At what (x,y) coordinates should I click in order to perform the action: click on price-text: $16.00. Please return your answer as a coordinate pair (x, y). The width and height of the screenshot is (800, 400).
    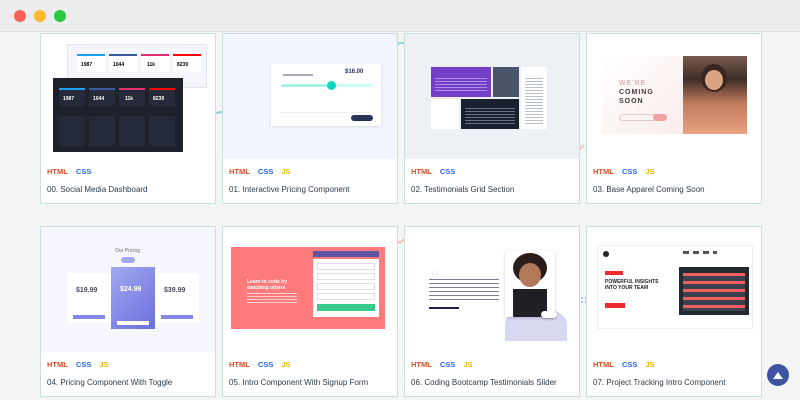
    Looking at the image, I should click on (354, 72).